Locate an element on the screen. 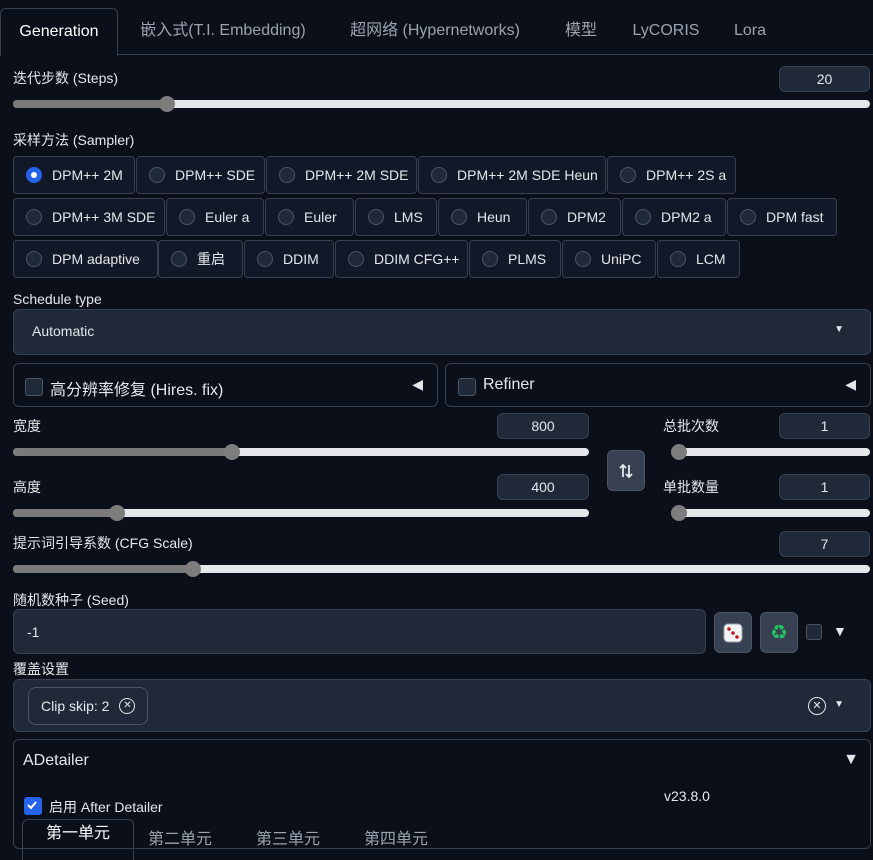 The image size is (873, 860). sampler-option-label: LMS is located at coordinates (408, 217).